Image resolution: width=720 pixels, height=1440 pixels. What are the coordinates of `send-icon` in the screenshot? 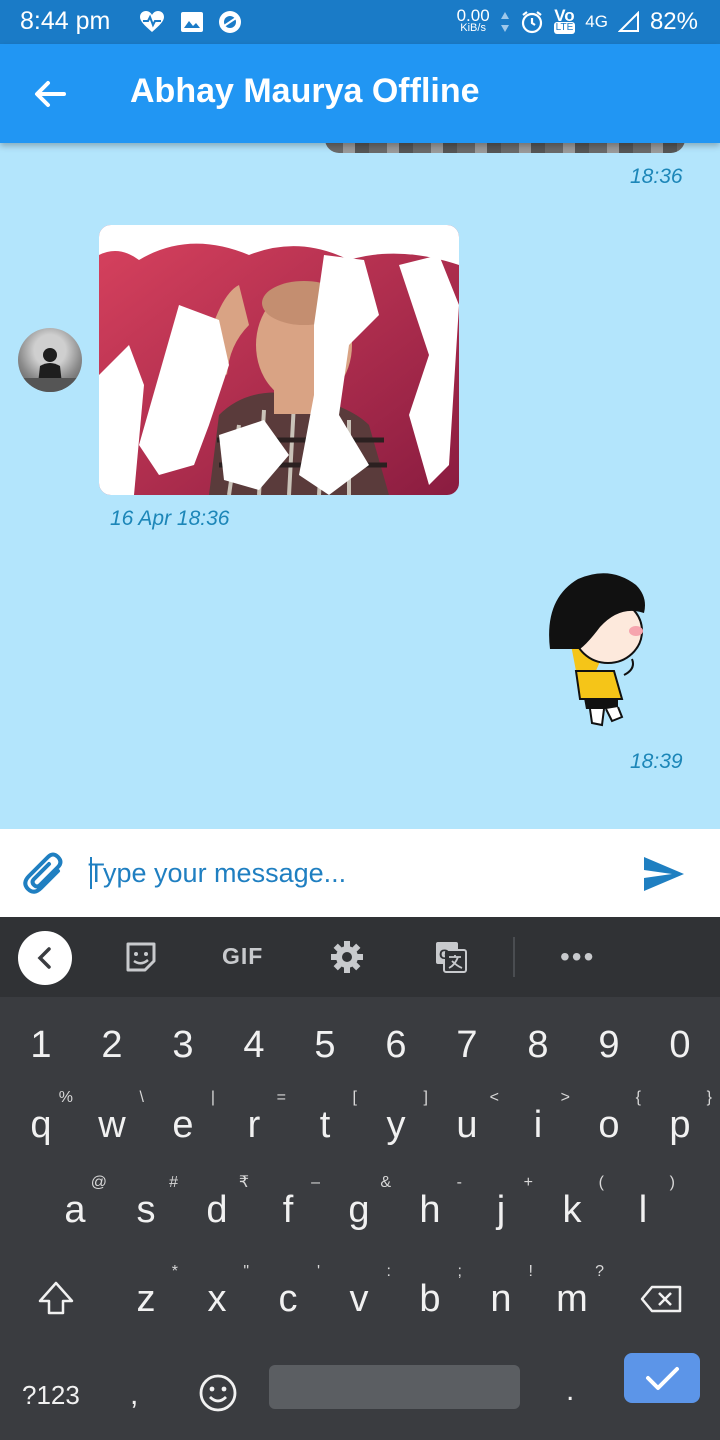 It's located at (663, 874).